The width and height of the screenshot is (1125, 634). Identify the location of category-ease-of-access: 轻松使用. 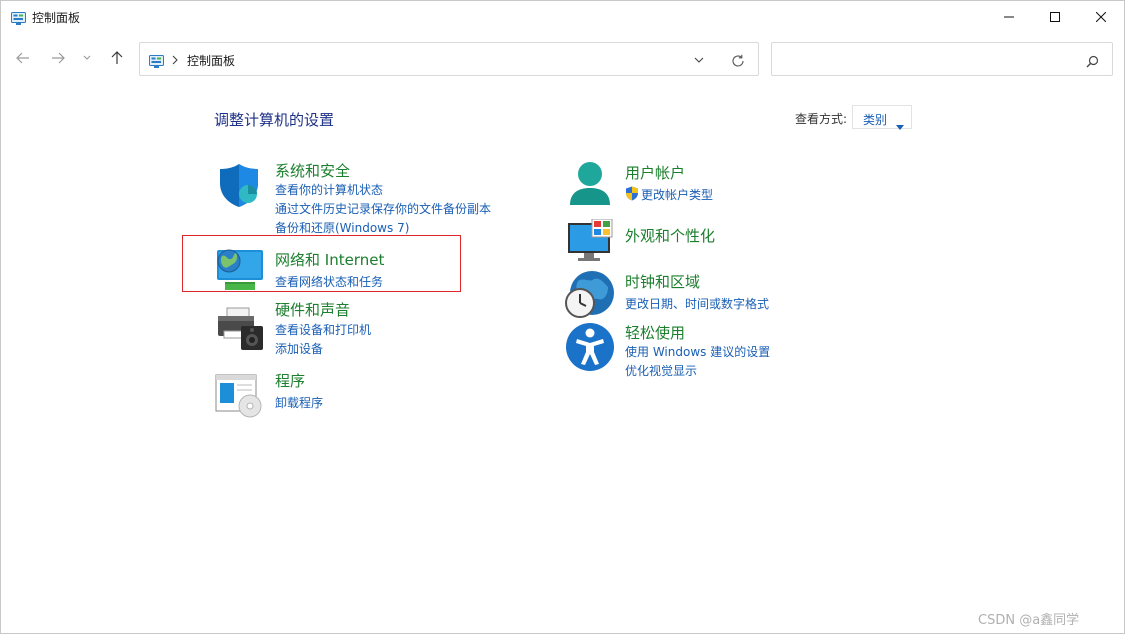
(655, 332).